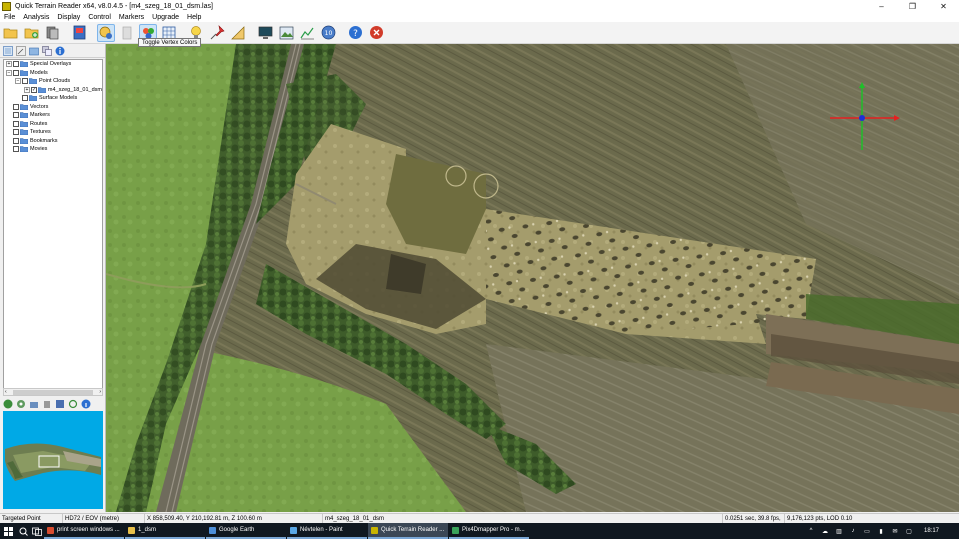 The image size is (959, 539). Describe the element at coordinates (194, 17) in the screenshot. I see `menu-help: Help` at that location.